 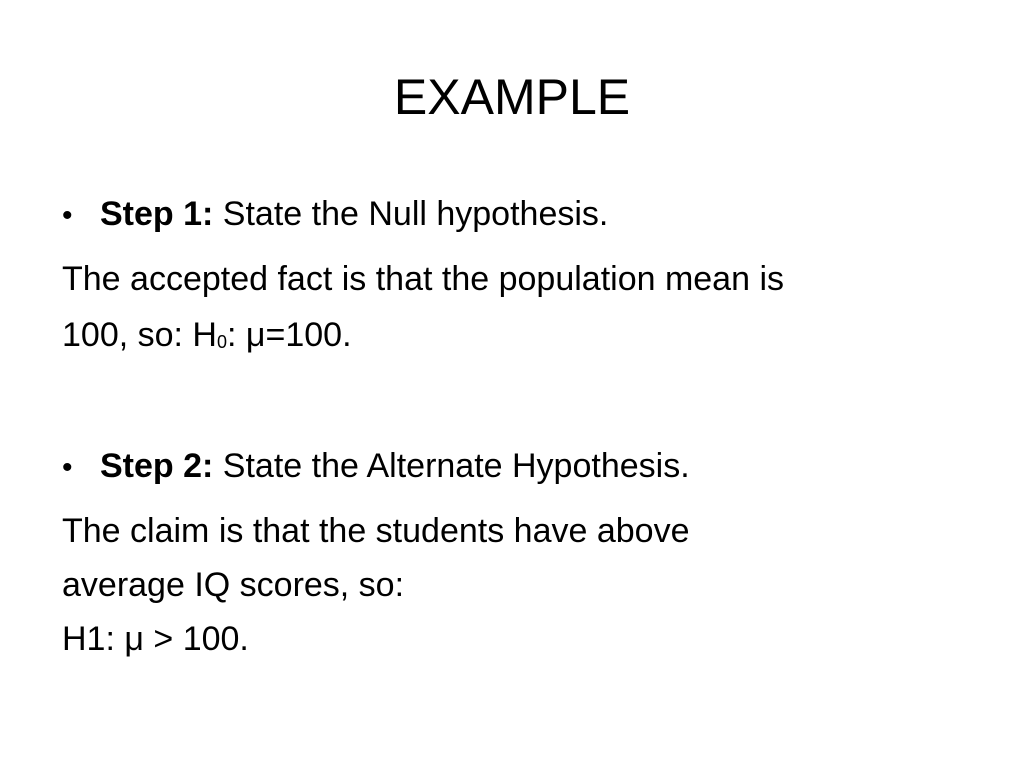 What do you see at coordinates (157, 214) in the screenshot?
I see `step-1-label: Step 1:` at bounding box center [157, 214].